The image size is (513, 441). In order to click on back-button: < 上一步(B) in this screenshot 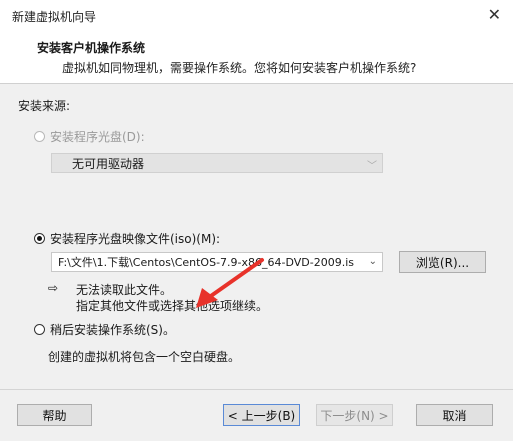, I will do `click(261, 415)`.